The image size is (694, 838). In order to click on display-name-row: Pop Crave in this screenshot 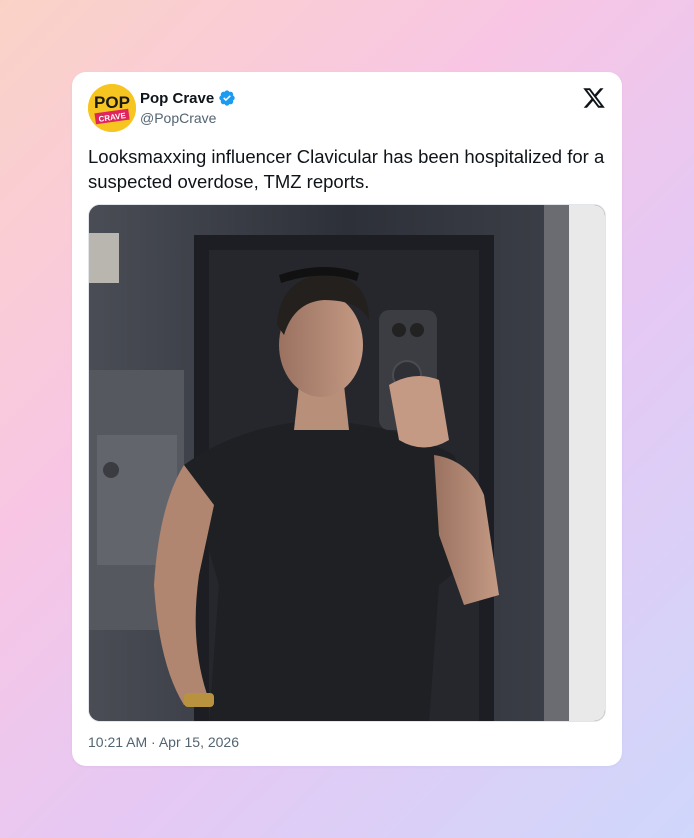, I will do `click(188, 98)`.